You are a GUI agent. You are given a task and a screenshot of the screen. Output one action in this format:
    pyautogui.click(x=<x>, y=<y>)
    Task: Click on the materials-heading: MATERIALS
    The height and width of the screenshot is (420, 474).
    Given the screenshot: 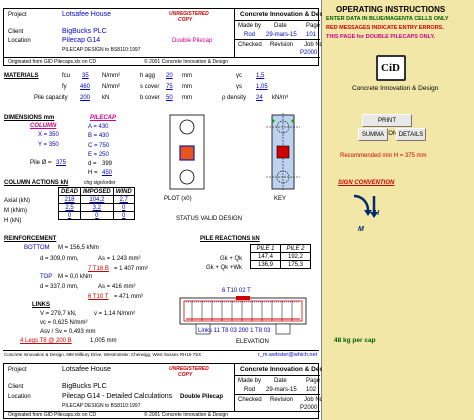 What is the action you would take?
    pyautogui.click(x=21, y=76)
    